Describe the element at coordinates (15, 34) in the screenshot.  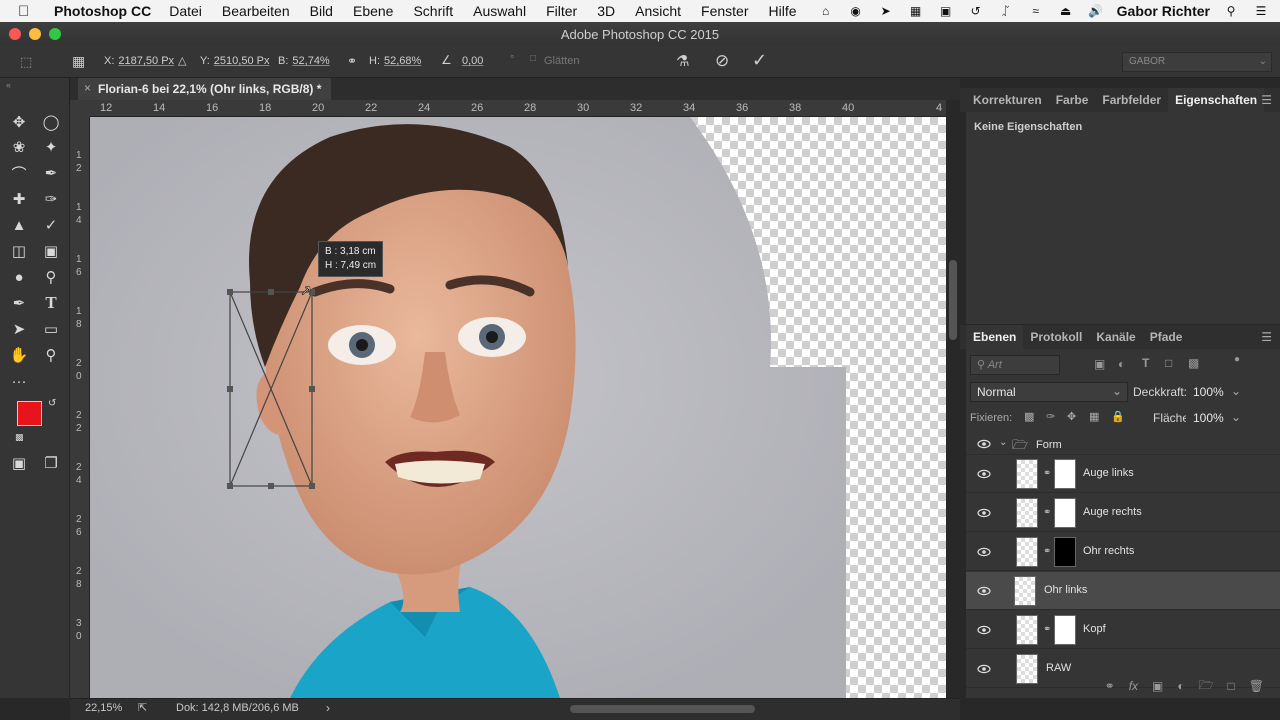
I see `window-close-button` at that location.